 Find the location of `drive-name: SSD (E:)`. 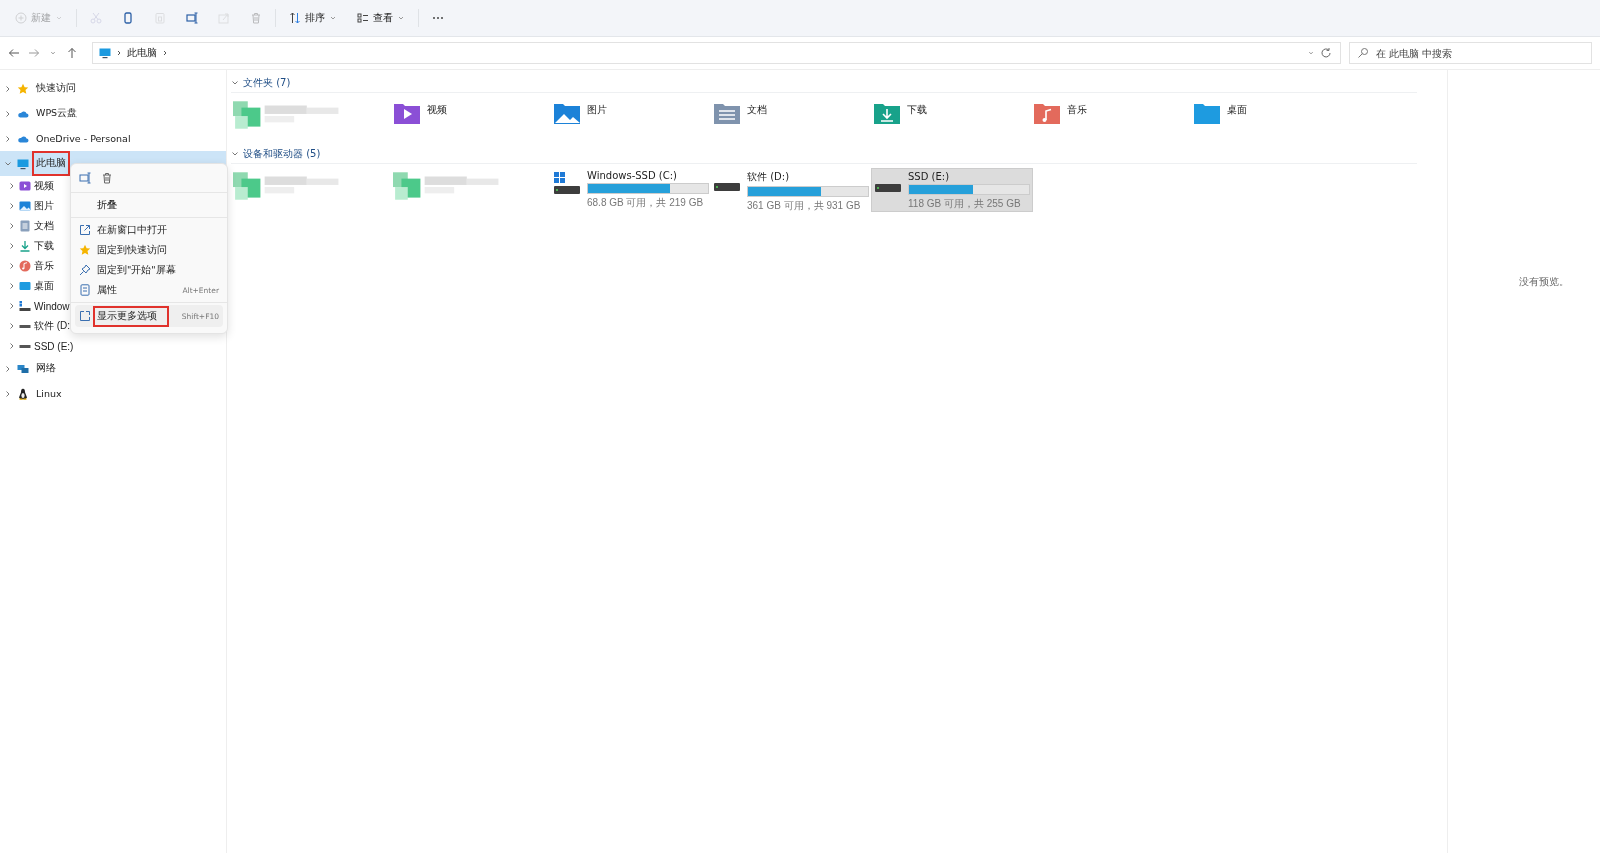

drive-name: SSD (E:) is located at coordinates (929, 176).